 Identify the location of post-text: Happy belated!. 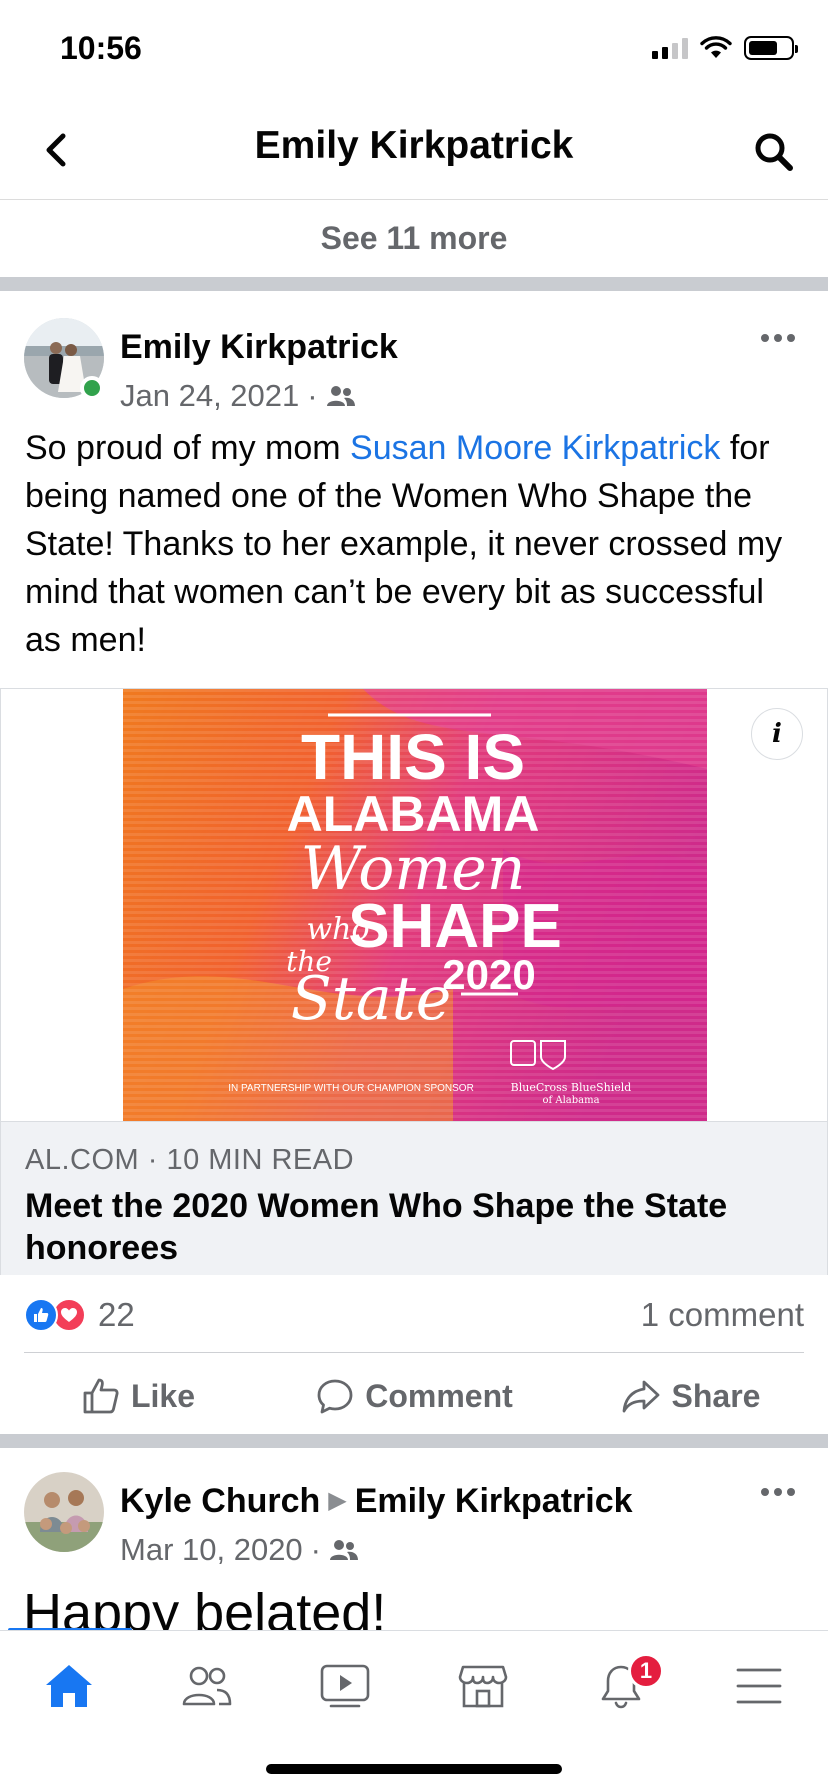
(205, 1606).